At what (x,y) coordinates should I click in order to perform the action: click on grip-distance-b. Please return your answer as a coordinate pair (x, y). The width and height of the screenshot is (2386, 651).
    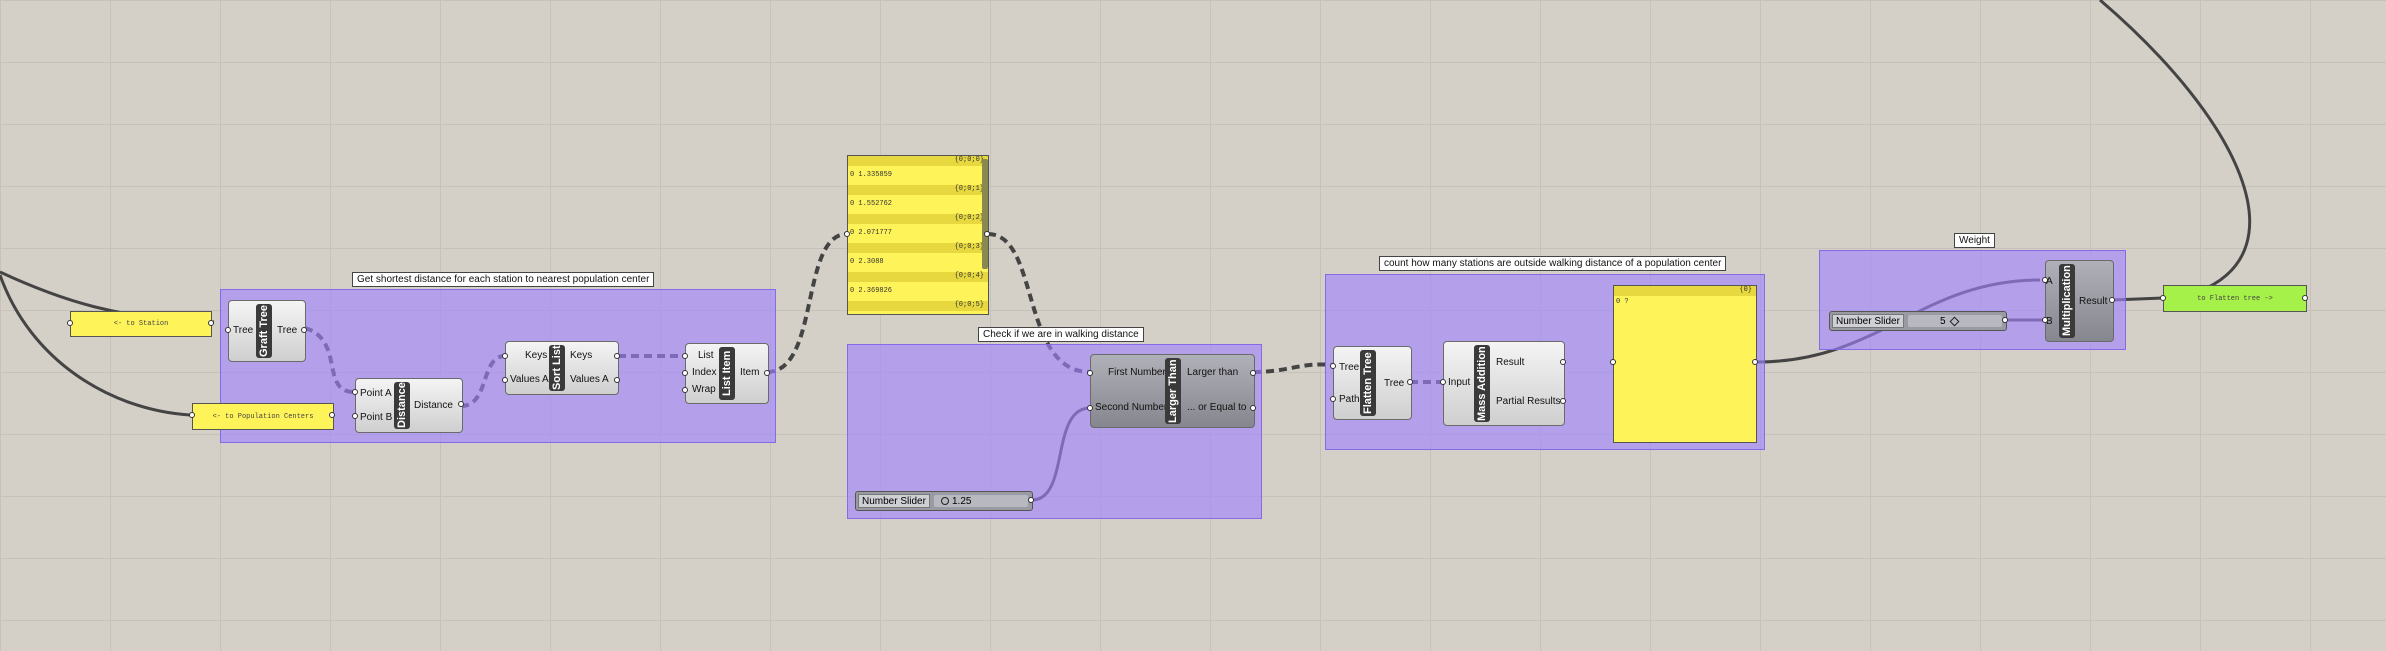
    Looking at the image, I should click on (355, 416).